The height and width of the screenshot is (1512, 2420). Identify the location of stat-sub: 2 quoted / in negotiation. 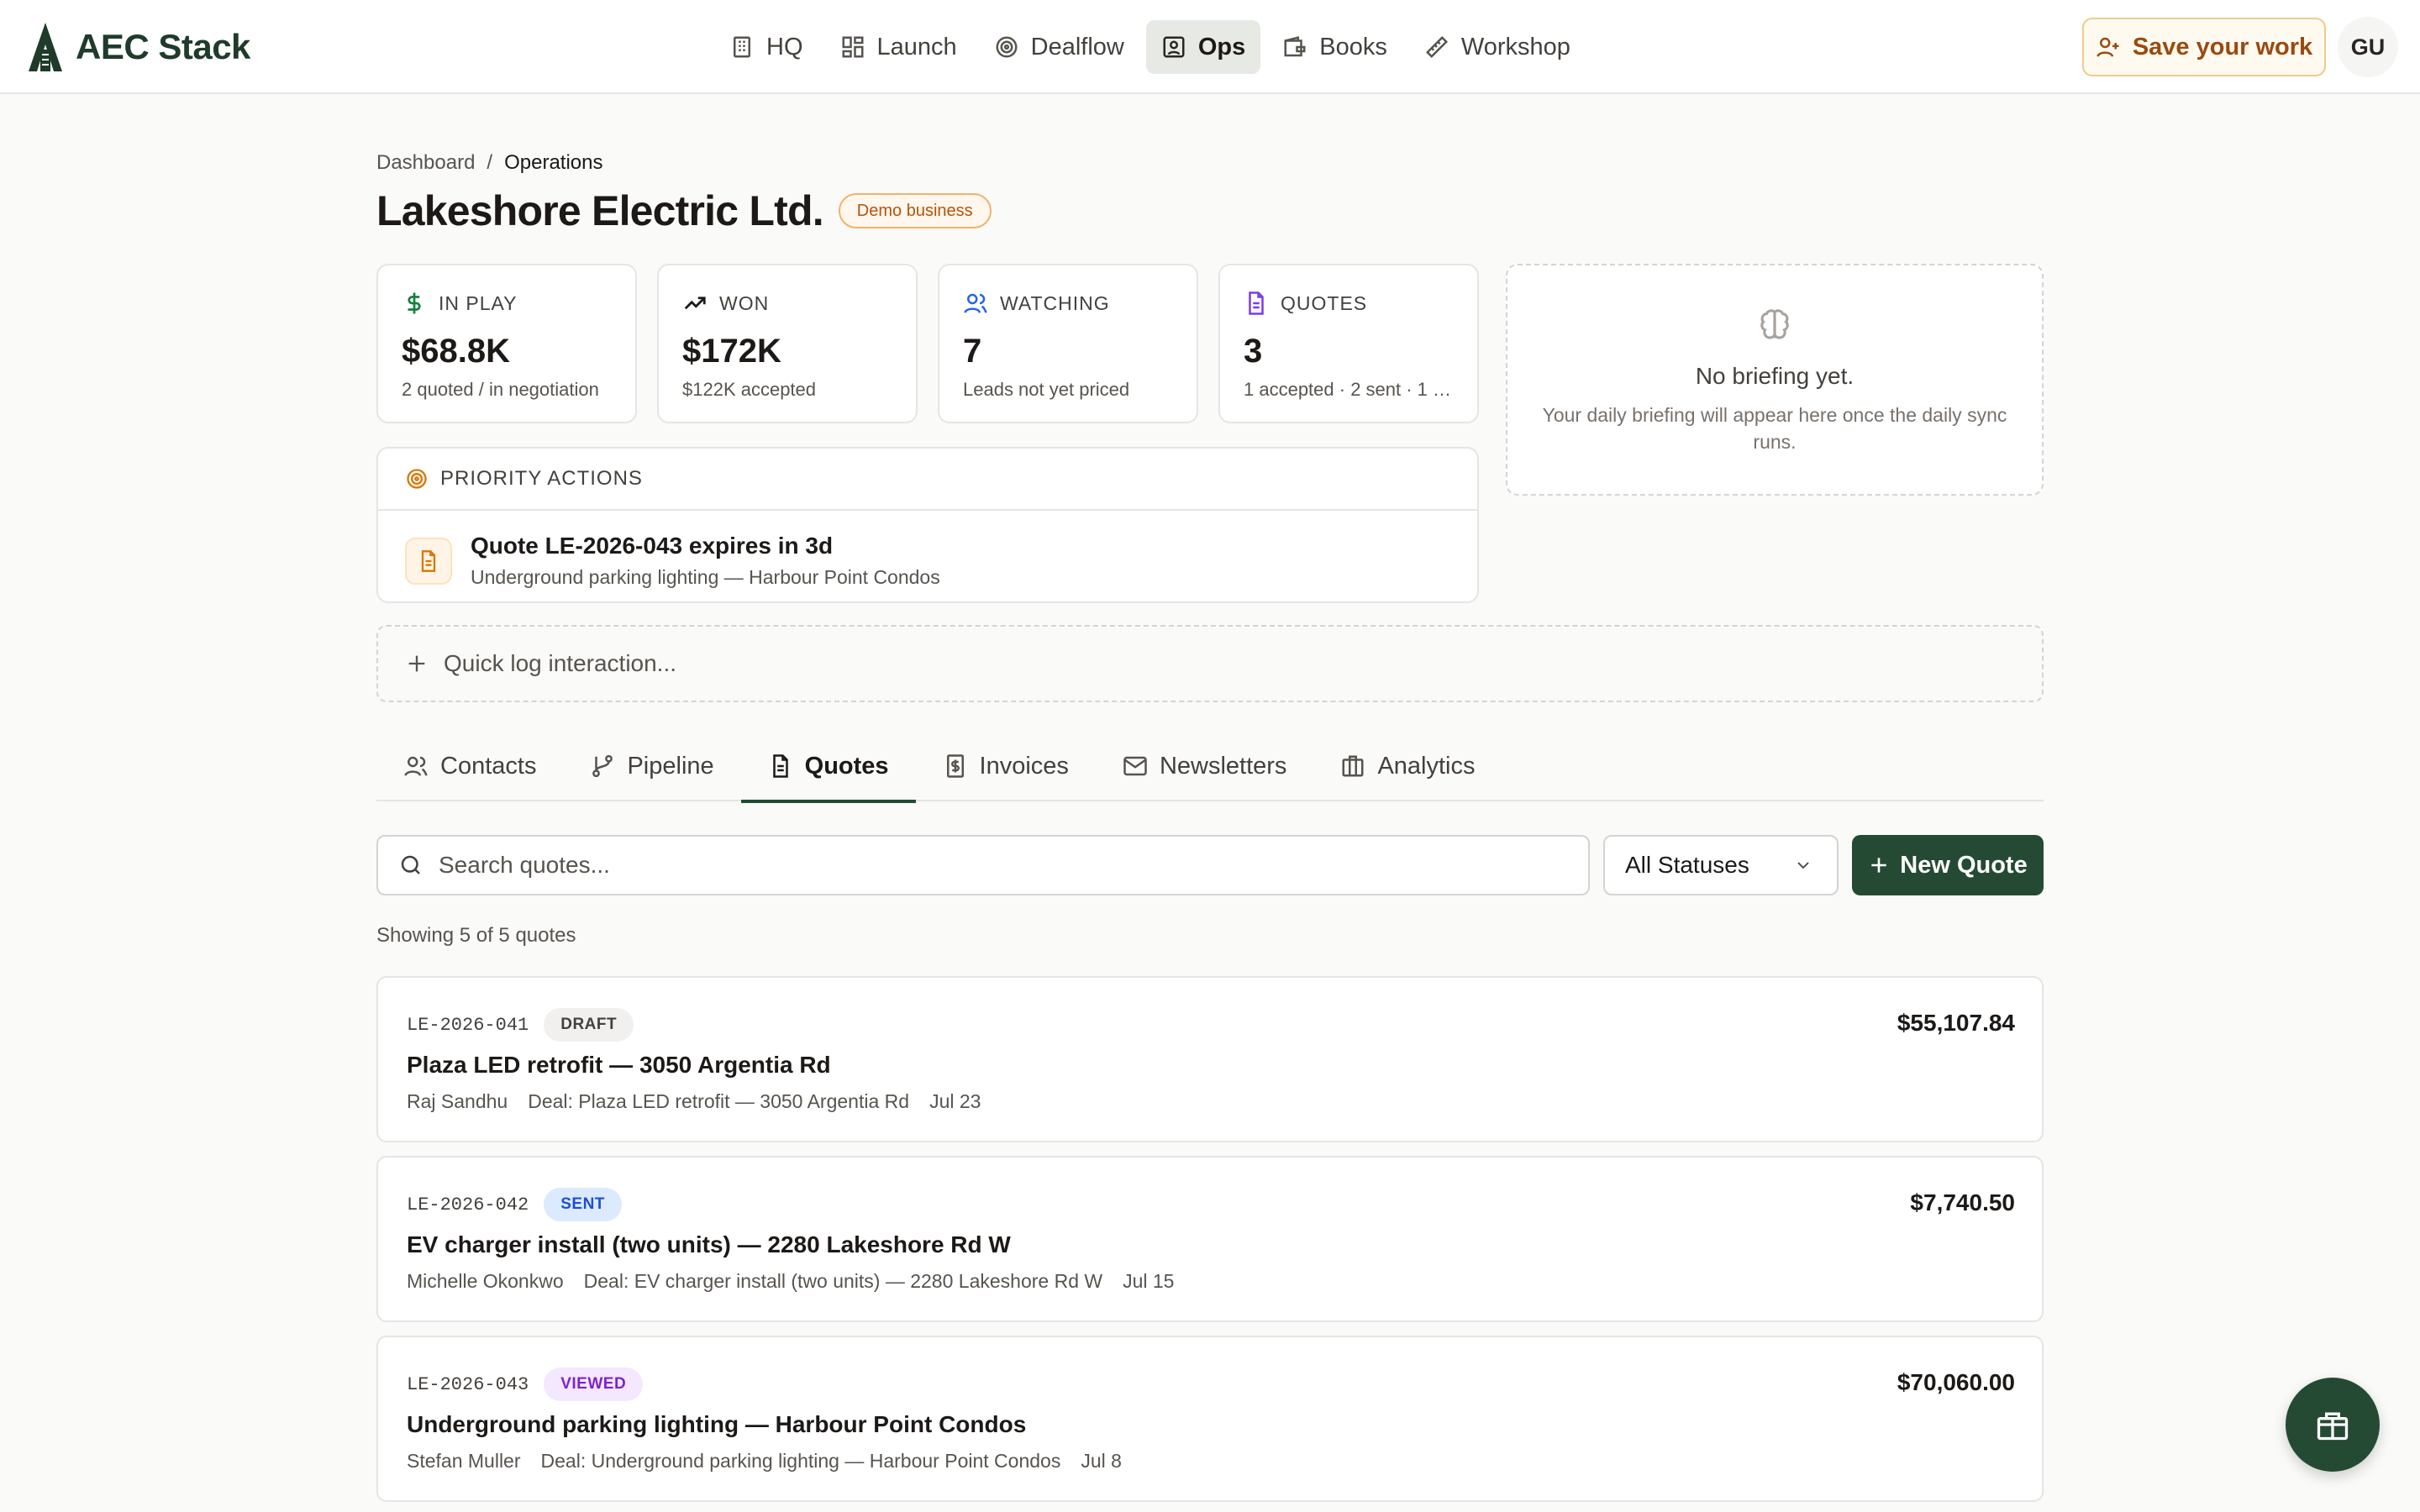
(500, 389).